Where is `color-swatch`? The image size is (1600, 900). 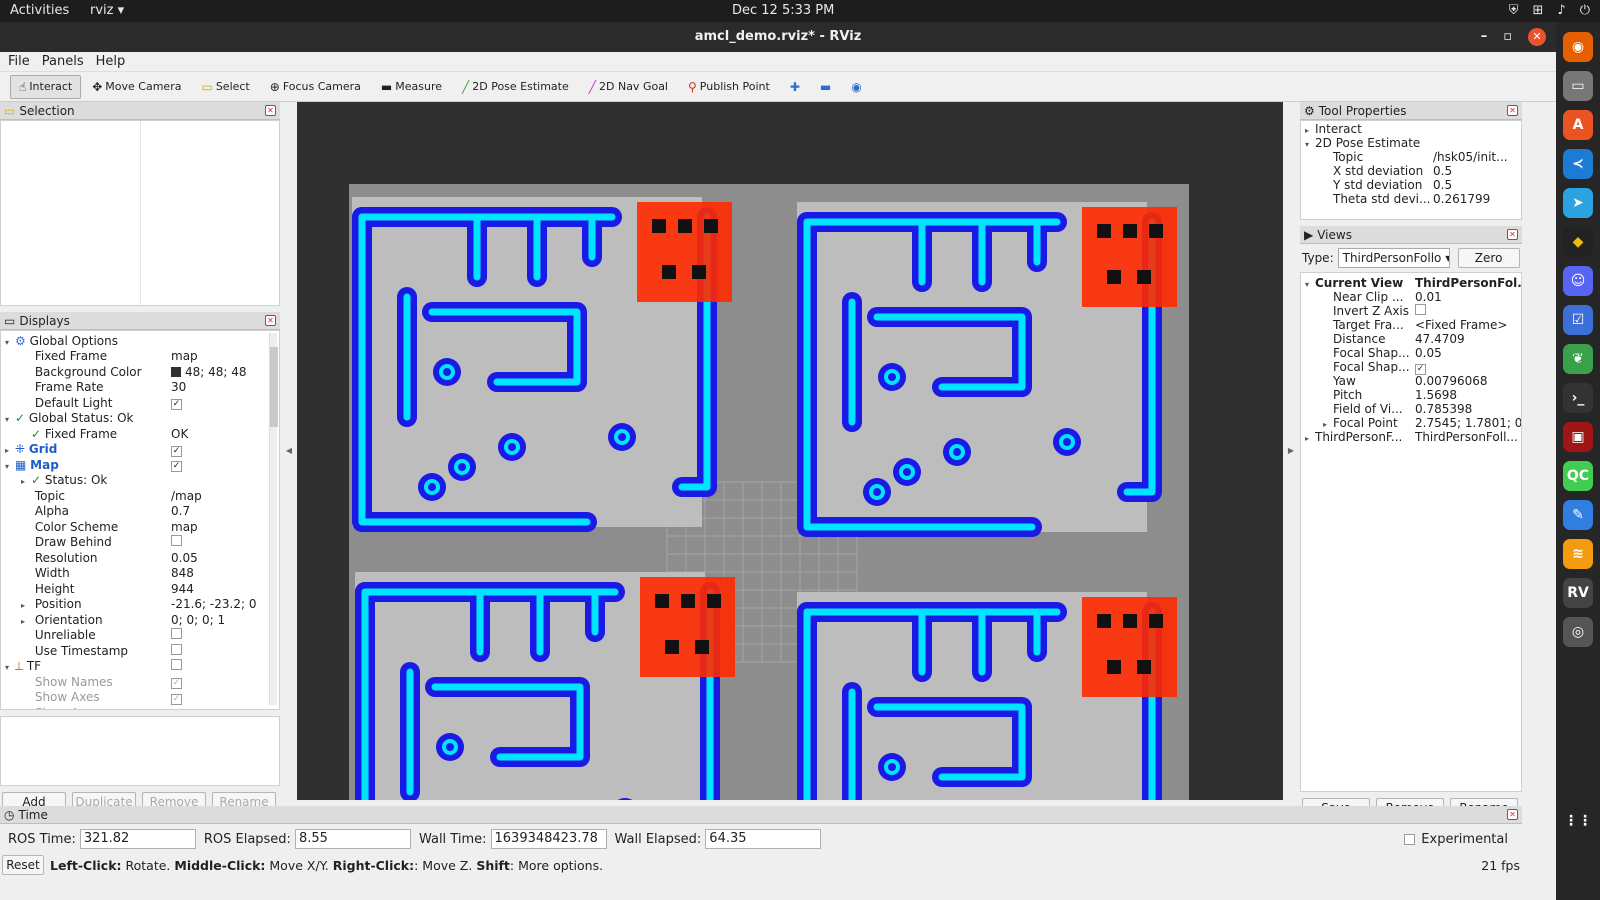 color-swatch is located at coordinates (176, 371).